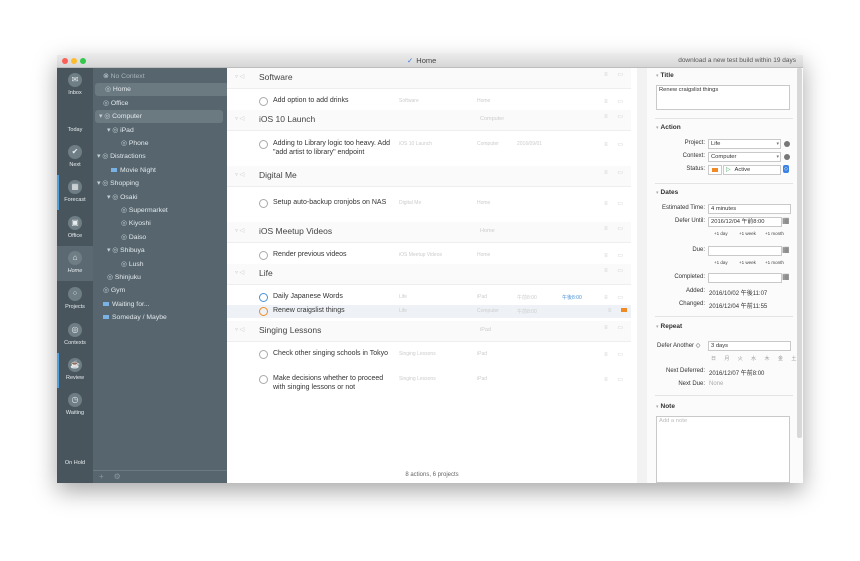 This screenshot has height=561, width=860. I want to click on sidebar-item-supermarket: ◎ Supermarket, so click(169, 210).